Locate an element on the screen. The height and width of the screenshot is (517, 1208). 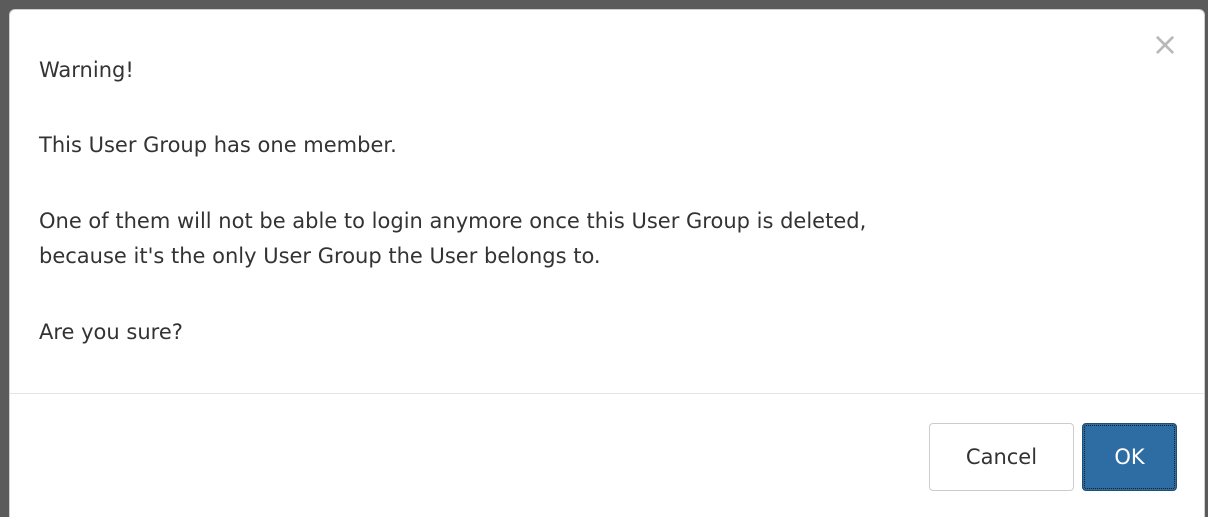
dialog-title: Warning! is located at coordinates (86, 70).